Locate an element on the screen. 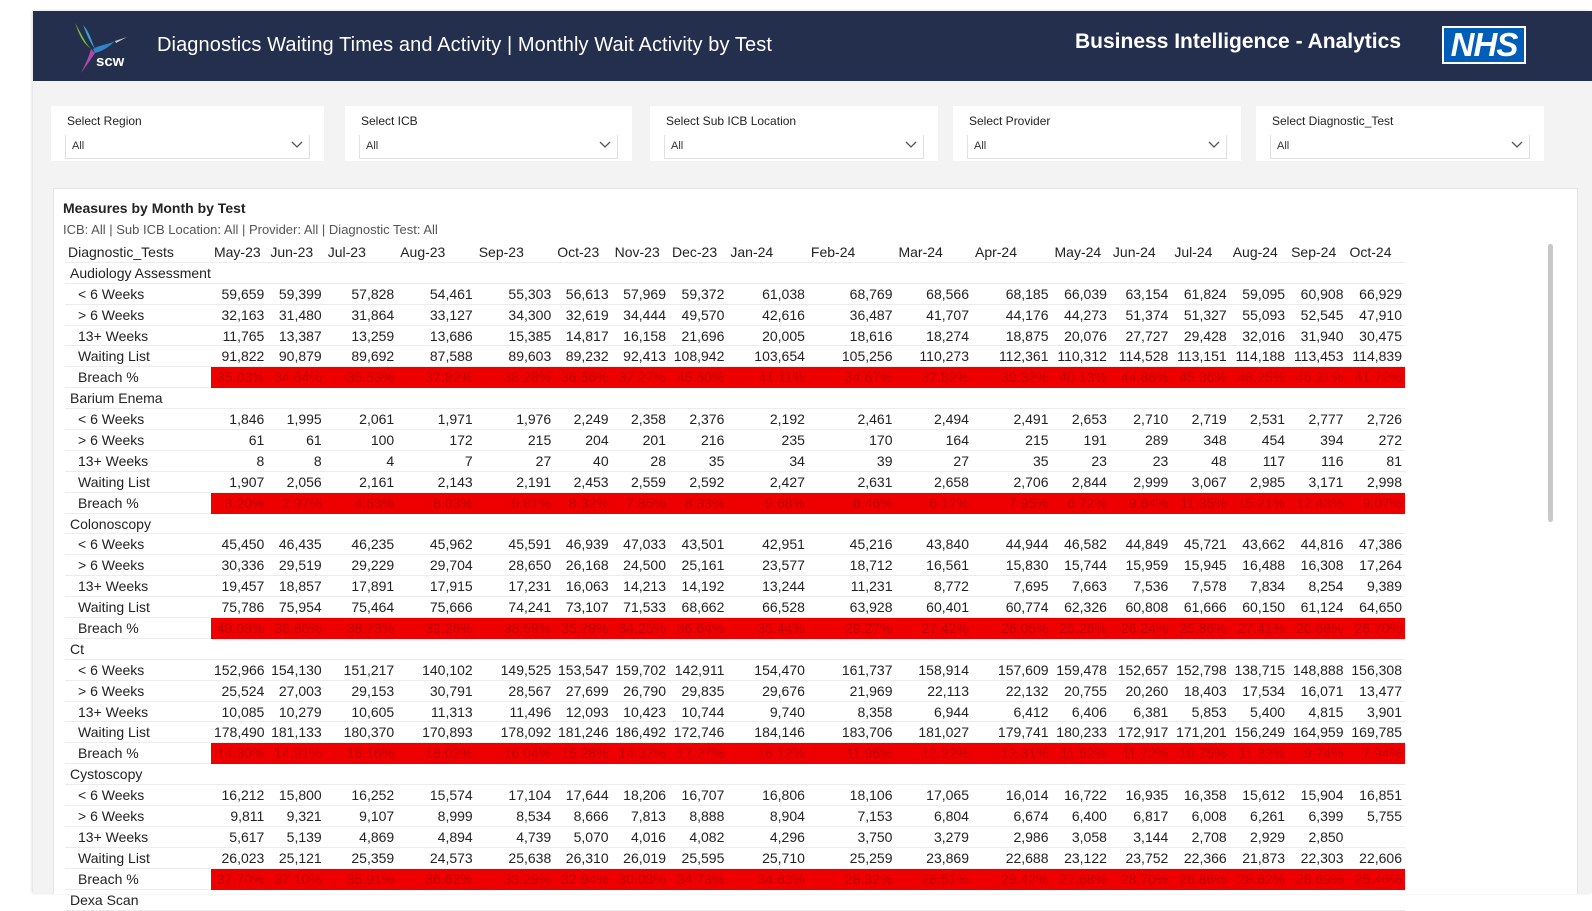  value-cell: 27 is located at coordinates (515, 461).